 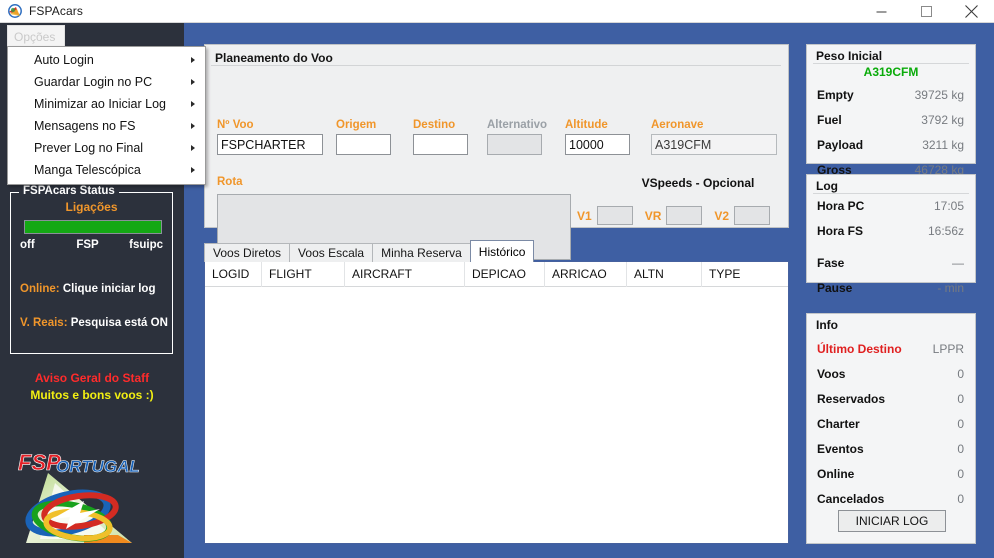 What do you see at coordinates (948, 348) in the screenshot?
I see `row-value: LPPR` at bounding box center [948, 348].